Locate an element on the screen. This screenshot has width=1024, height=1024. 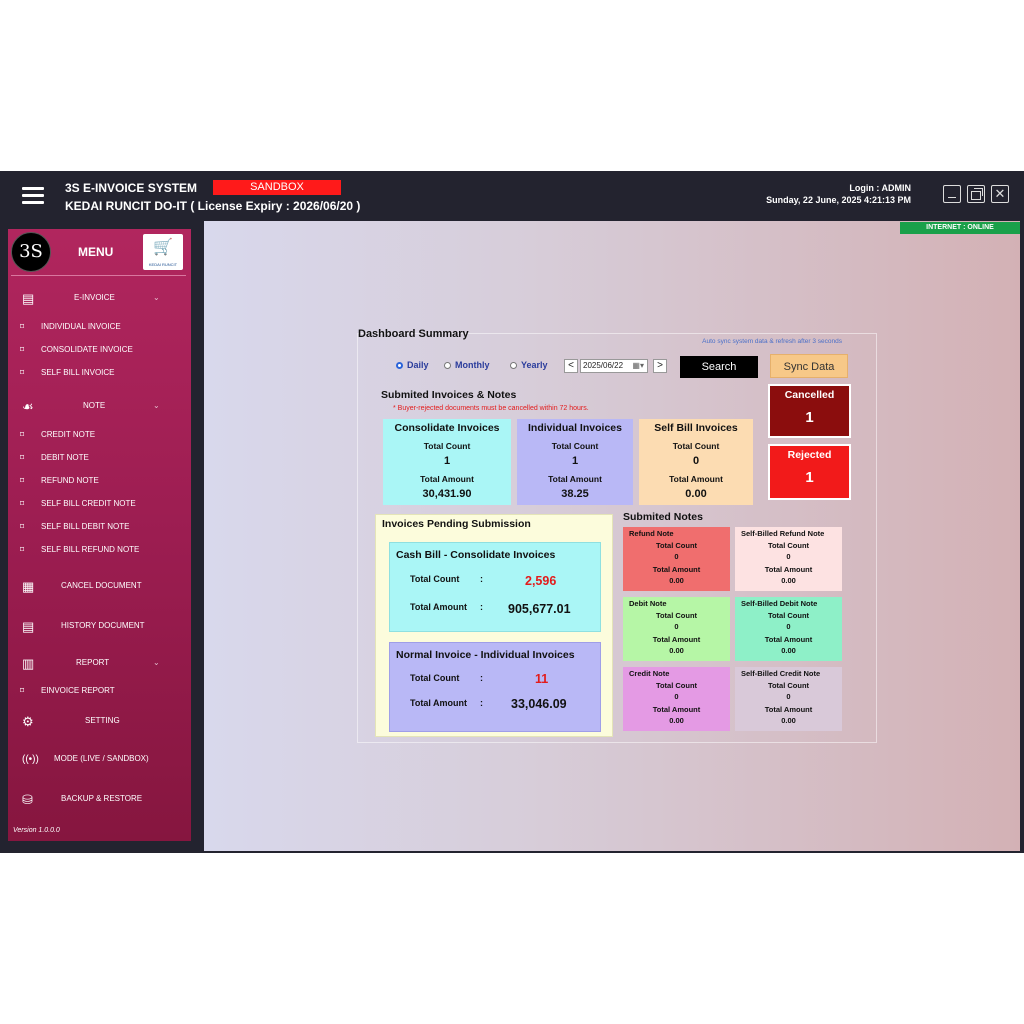
card-title: Consolidate Invoices is located at coordinates (447, 428).